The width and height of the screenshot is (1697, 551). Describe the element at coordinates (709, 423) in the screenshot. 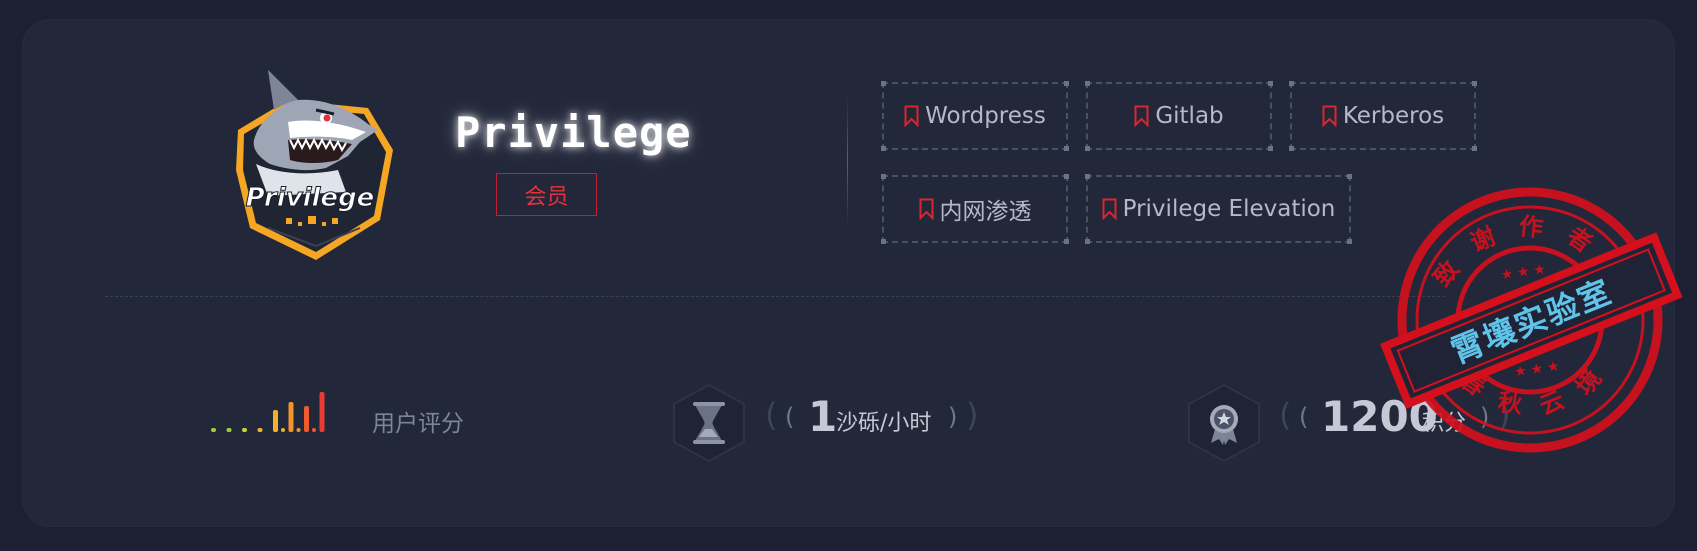

I see `hourglass-badge` at that location.